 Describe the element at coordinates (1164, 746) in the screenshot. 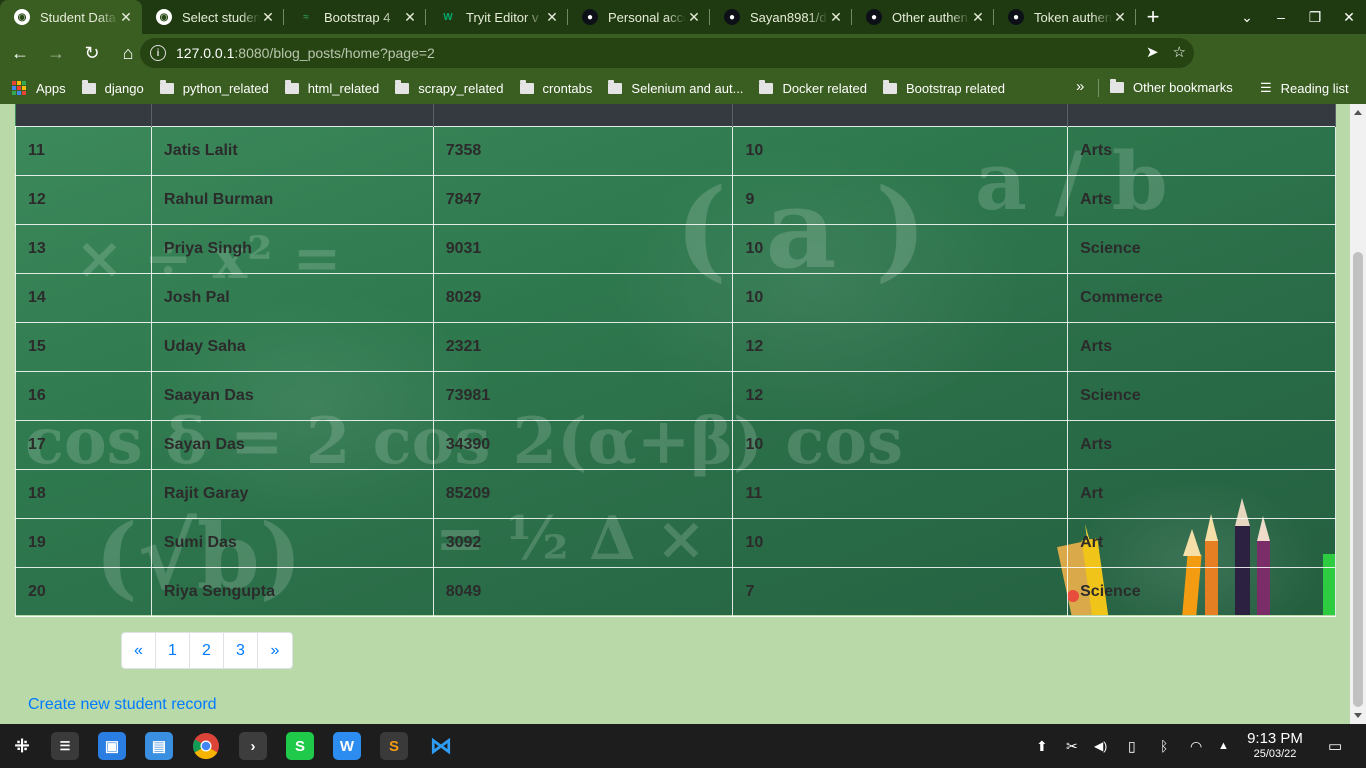

I see `bluetooth-icon: ᛒ` at that location.